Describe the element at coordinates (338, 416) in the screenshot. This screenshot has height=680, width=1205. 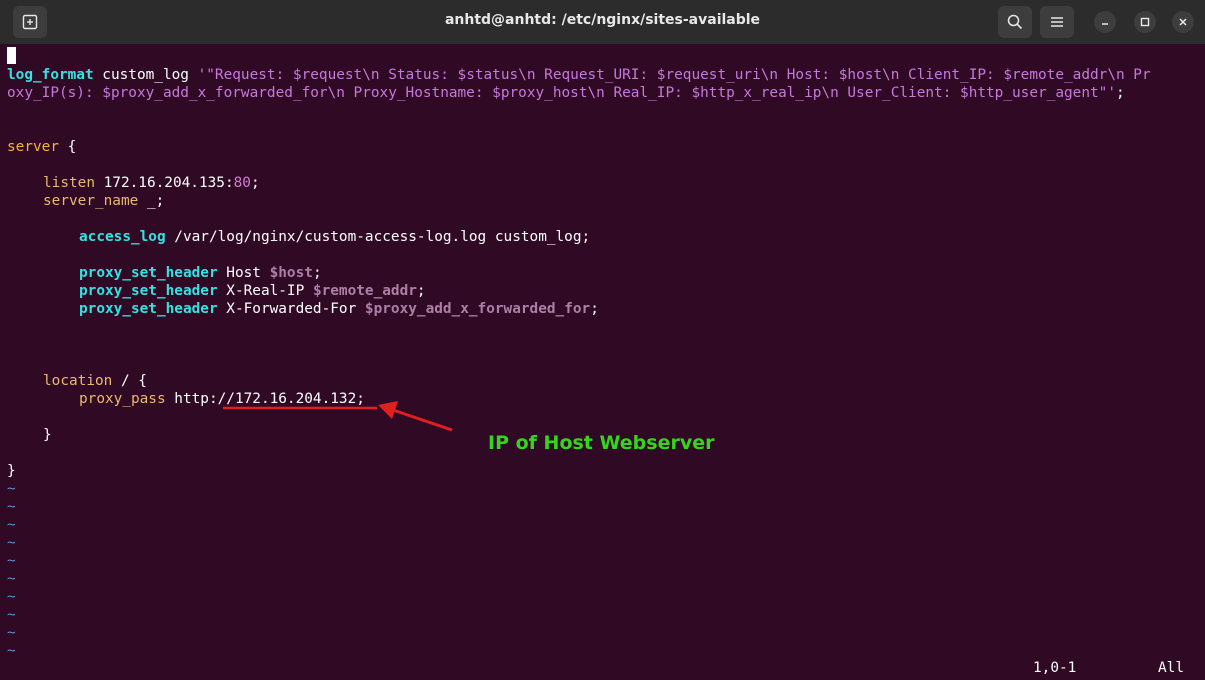
I see `annotation-overlay` at that location.